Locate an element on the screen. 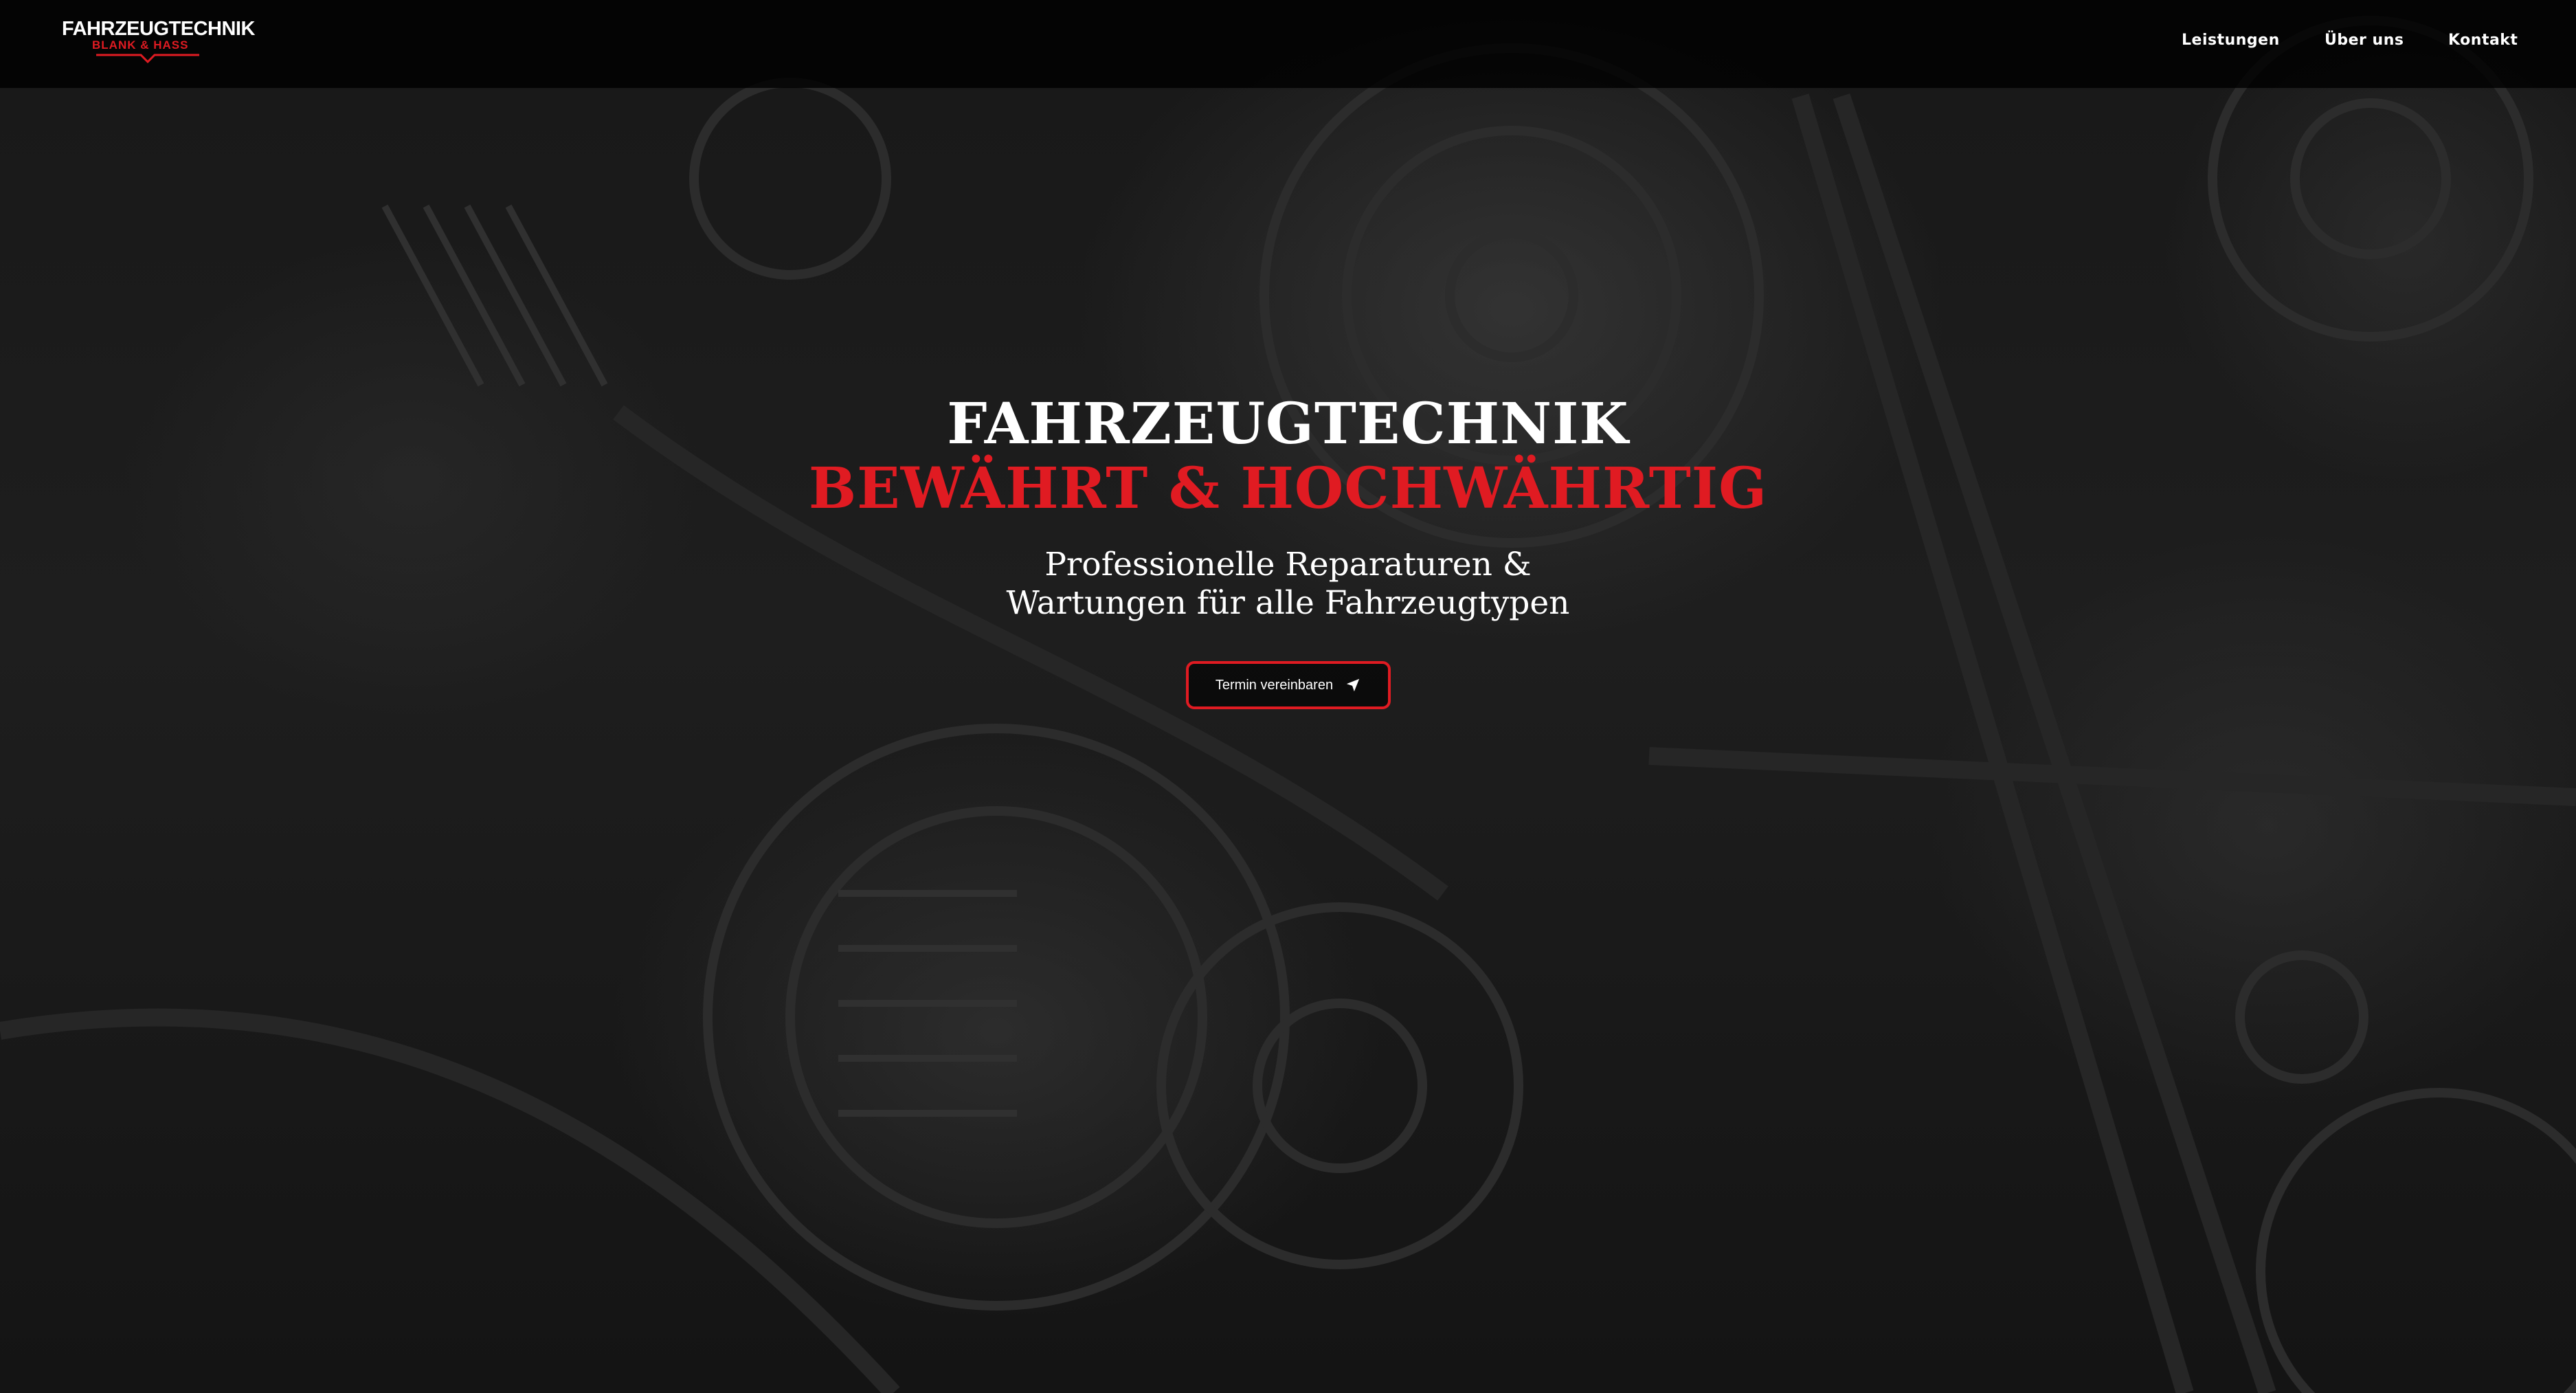 Image resolution: width=2576 pixels, height=1393 pixels. hero-title-line2: BEWÄHRT & HOCHWÄHRTIG is located at coordinates (1288, 489).